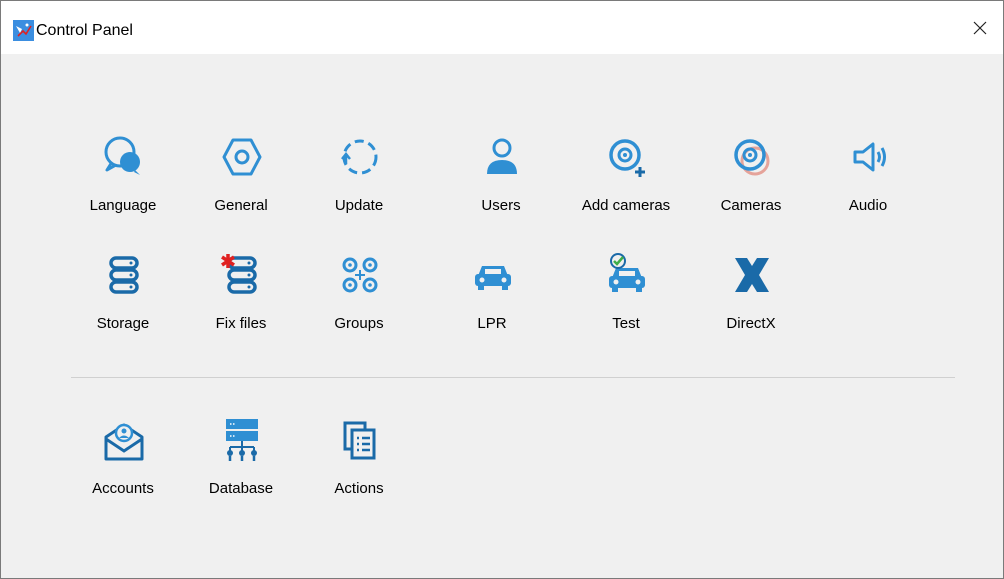 The height and width of the screenshot is (579, 1004). What do you see at coordinates (869, 157) in the screenshot?
I see `speaker-icon` at bounding box center [869, 157].